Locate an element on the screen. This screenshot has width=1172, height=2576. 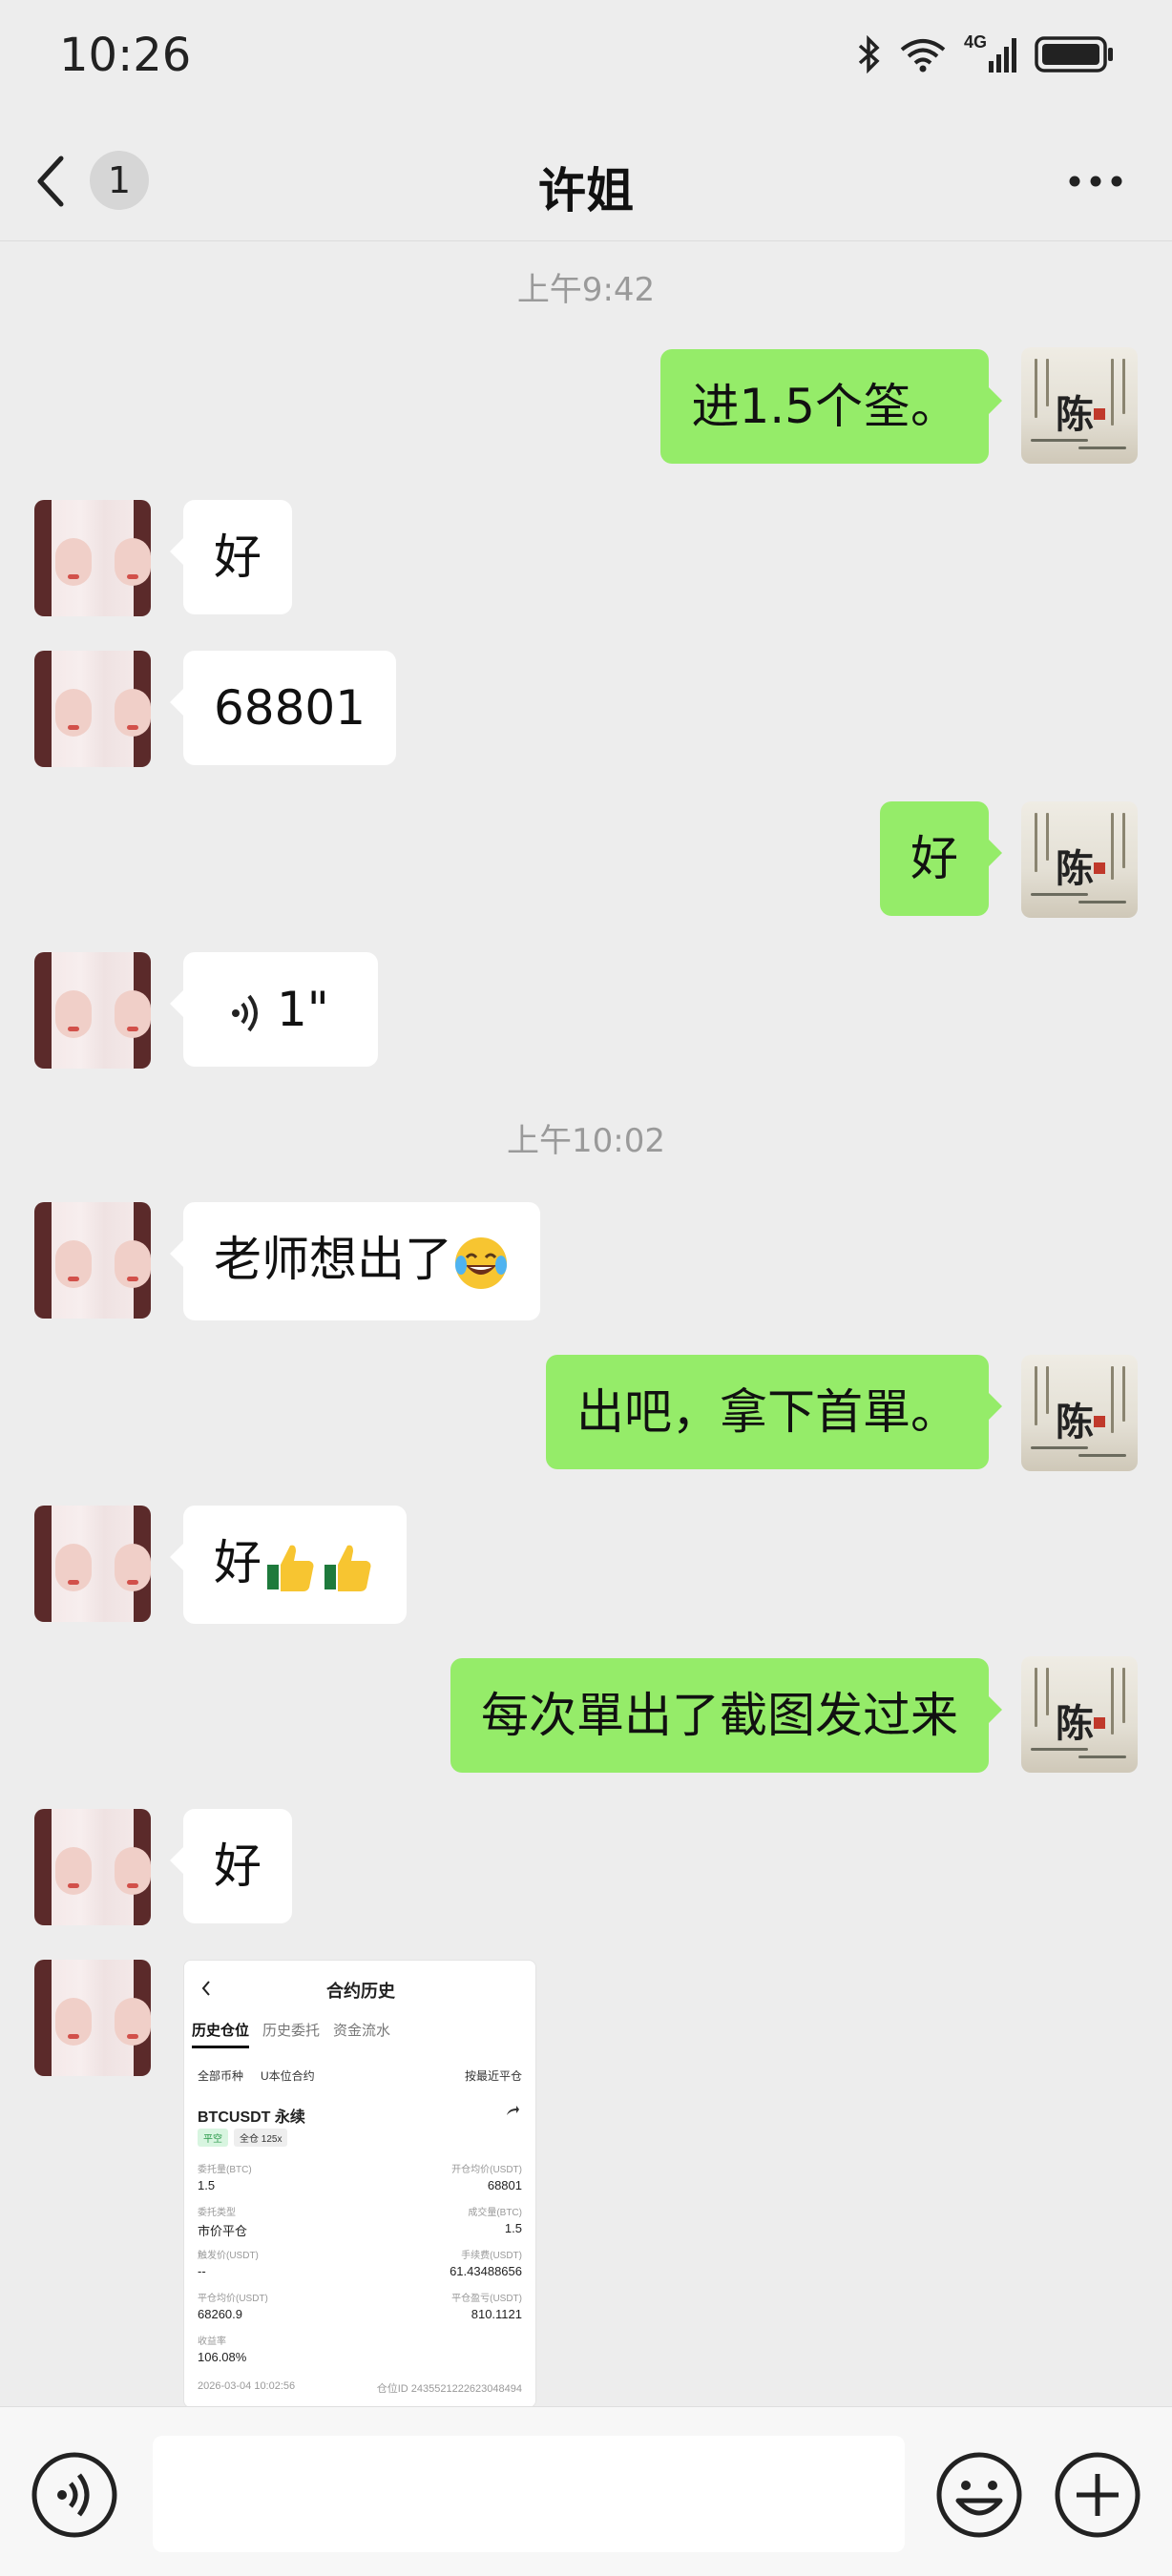
screenshot-tab: 历史委托 is located at coordinates (291, 2031).